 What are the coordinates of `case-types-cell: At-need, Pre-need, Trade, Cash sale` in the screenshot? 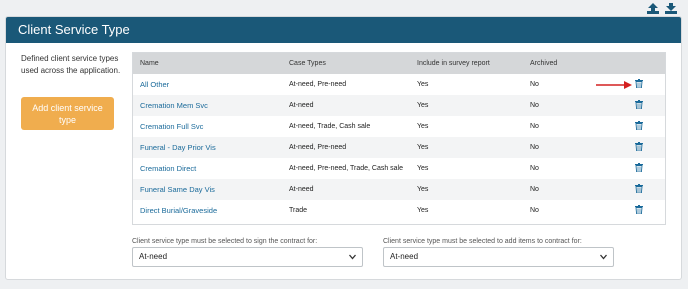 It's located at (346, 168).